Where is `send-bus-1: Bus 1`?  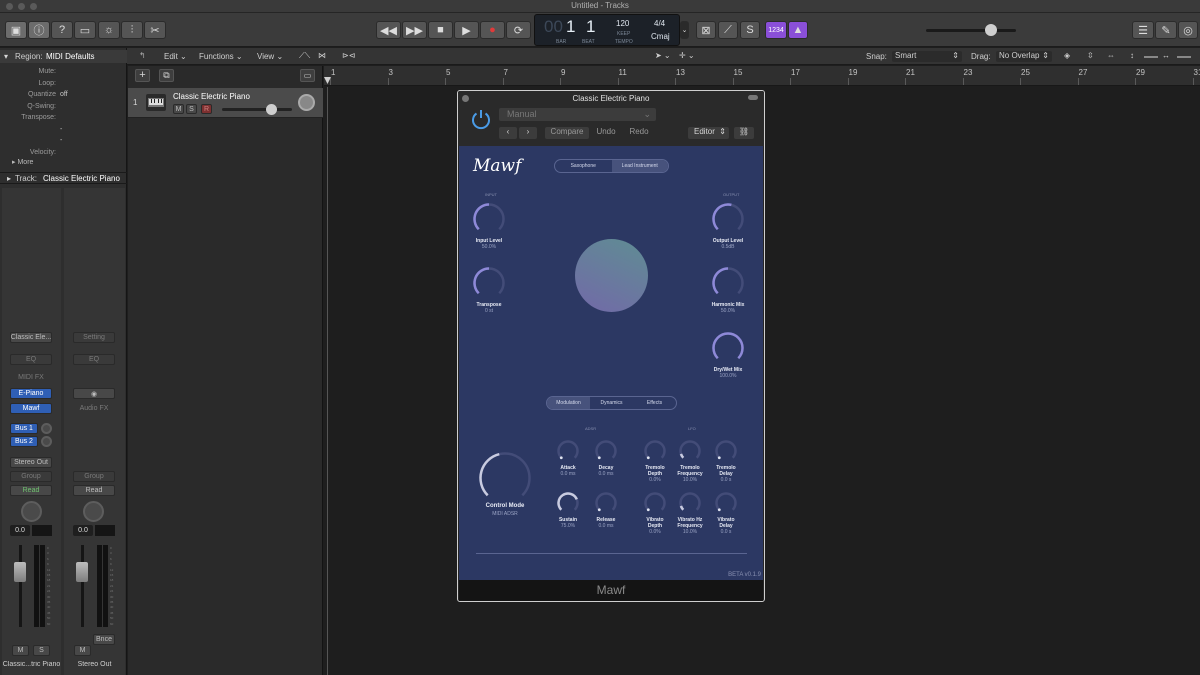 send-bus-1: Bus 1 is located at coordinates (24, 428).